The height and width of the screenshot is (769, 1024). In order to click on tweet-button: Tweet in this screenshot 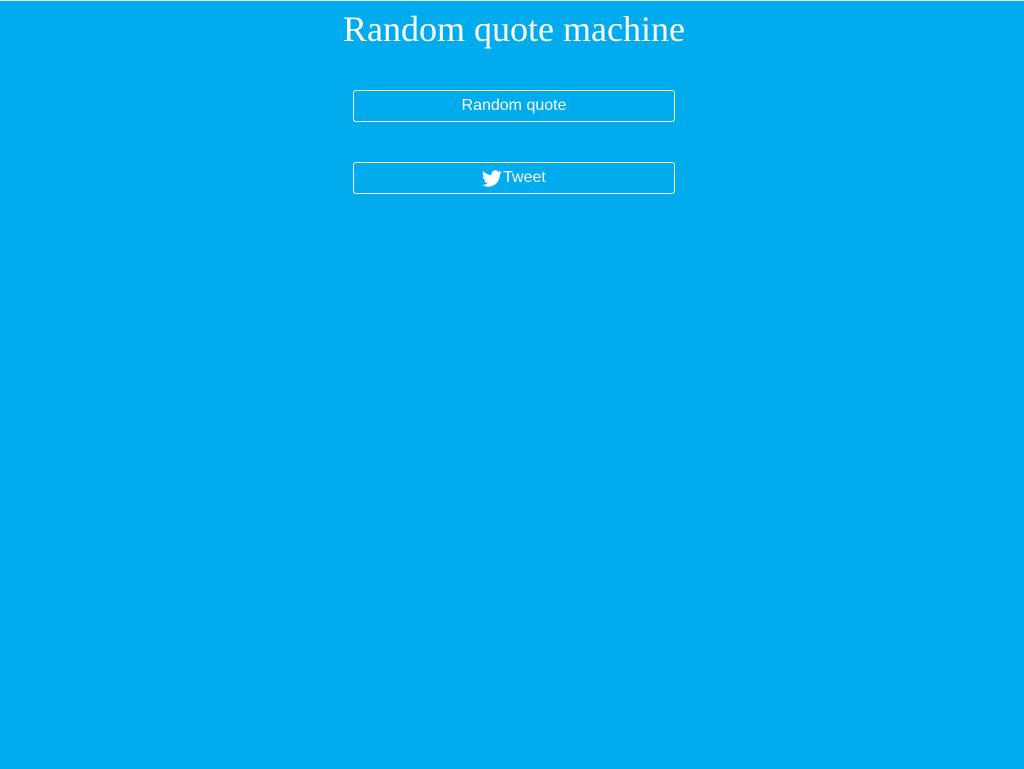, I will do `click(514, 178)`.